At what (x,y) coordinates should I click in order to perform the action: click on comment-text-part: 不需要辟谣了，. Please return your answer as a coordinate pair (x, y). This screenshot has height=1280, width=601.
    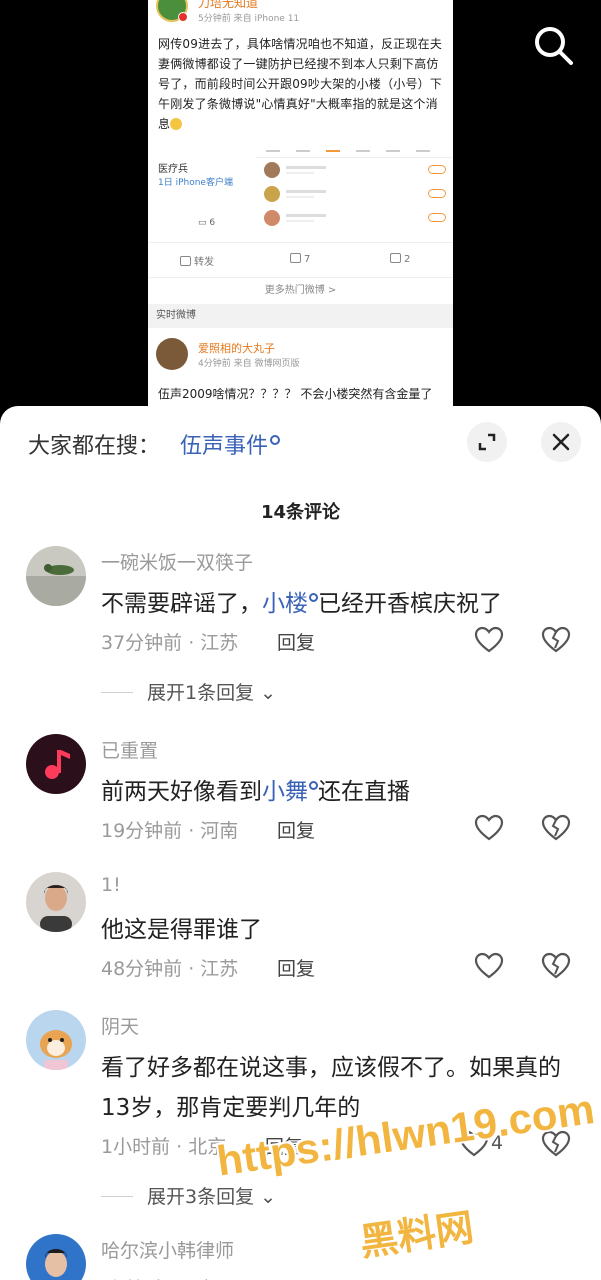
    Looking at the image, I should click on (181, 604).